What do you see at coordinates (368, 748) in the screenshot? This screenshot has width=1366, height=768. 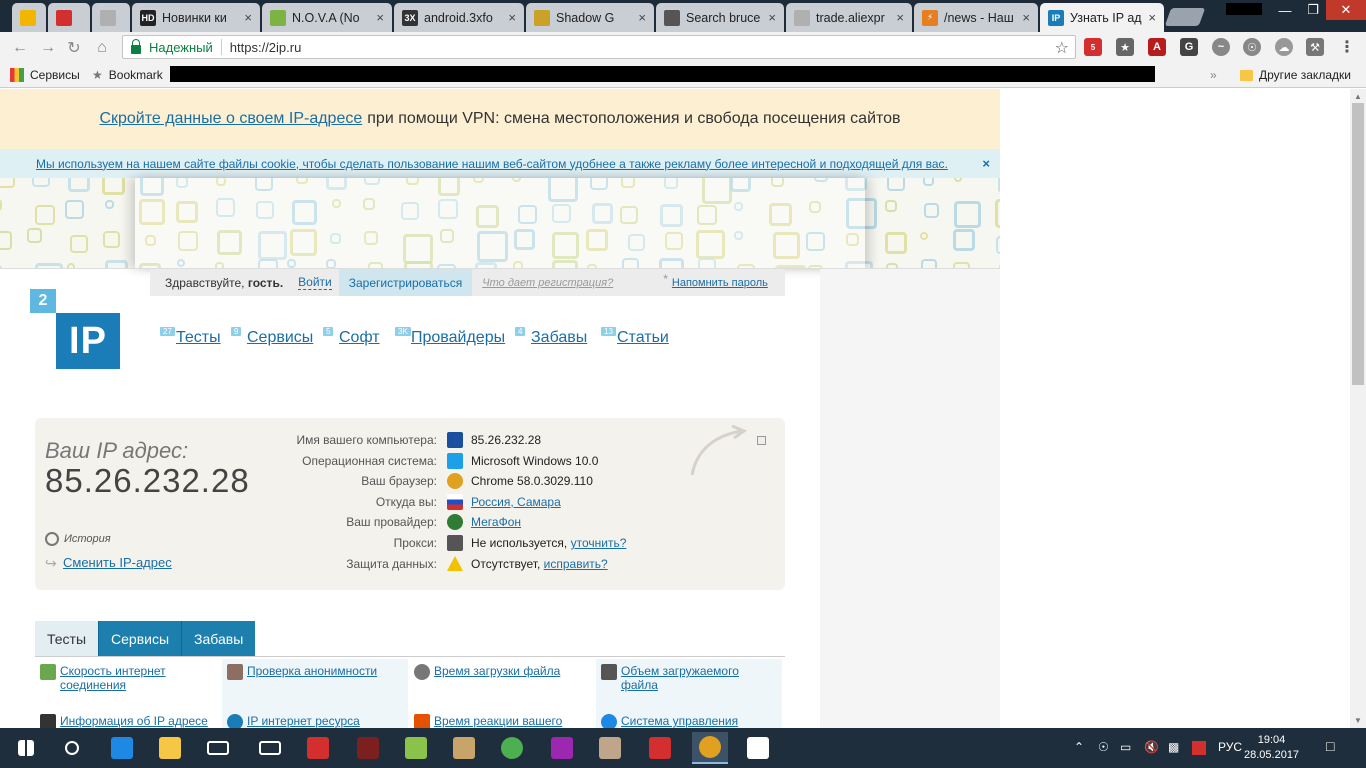 I see `game-icon` at bounding box center [368, 748].